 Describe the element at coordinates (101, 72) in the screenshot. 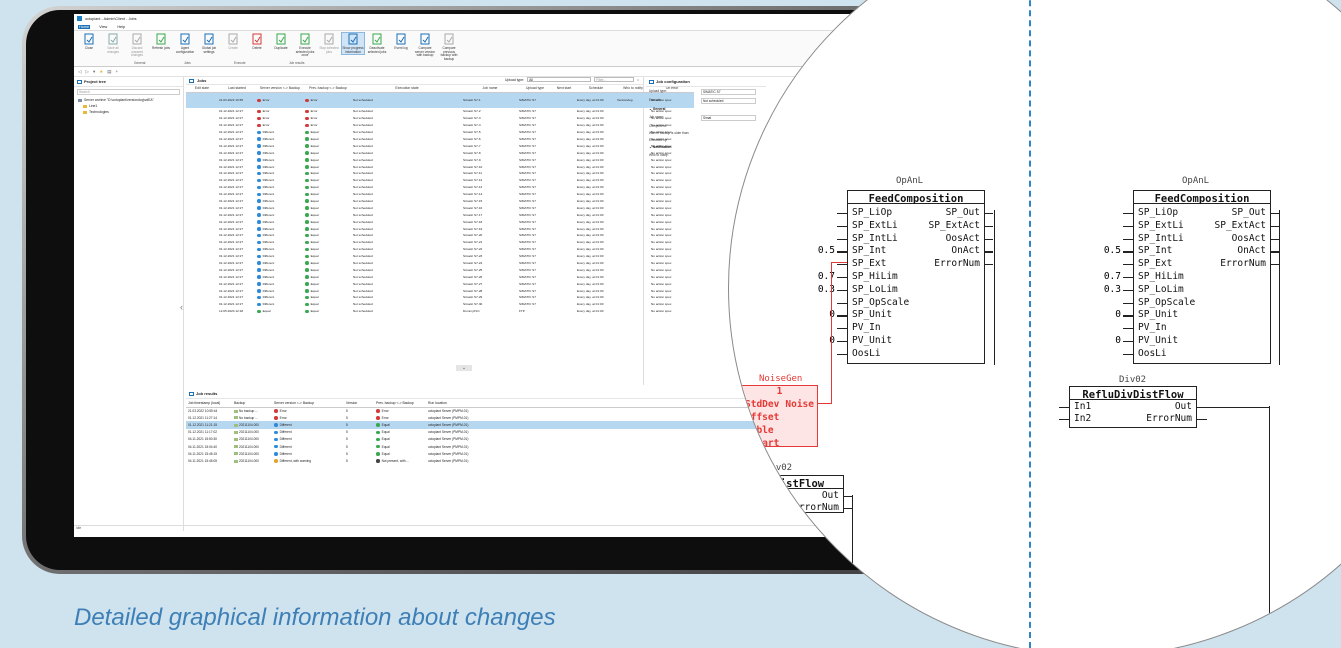

I see `favorite-icon: ★` at that location.